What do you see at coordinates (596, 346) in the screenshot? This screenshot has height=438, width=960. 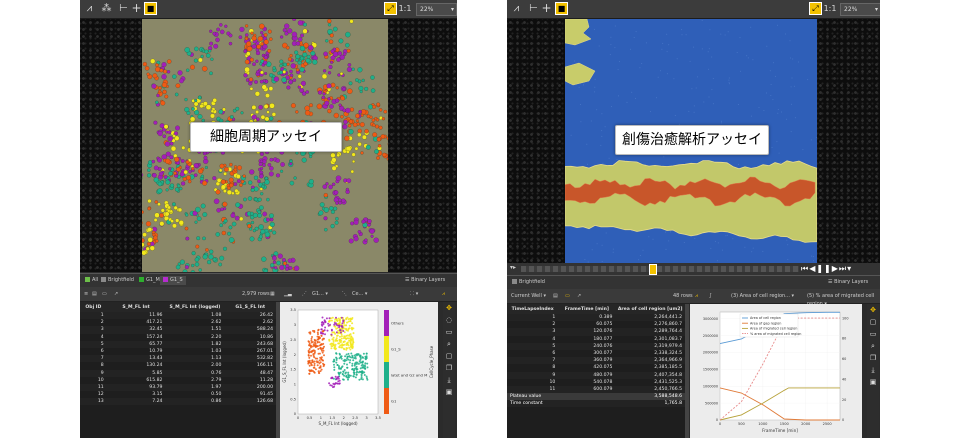 I see `table-row: 5 240.076 2,319,979.4` at bounding box center [596, 346].